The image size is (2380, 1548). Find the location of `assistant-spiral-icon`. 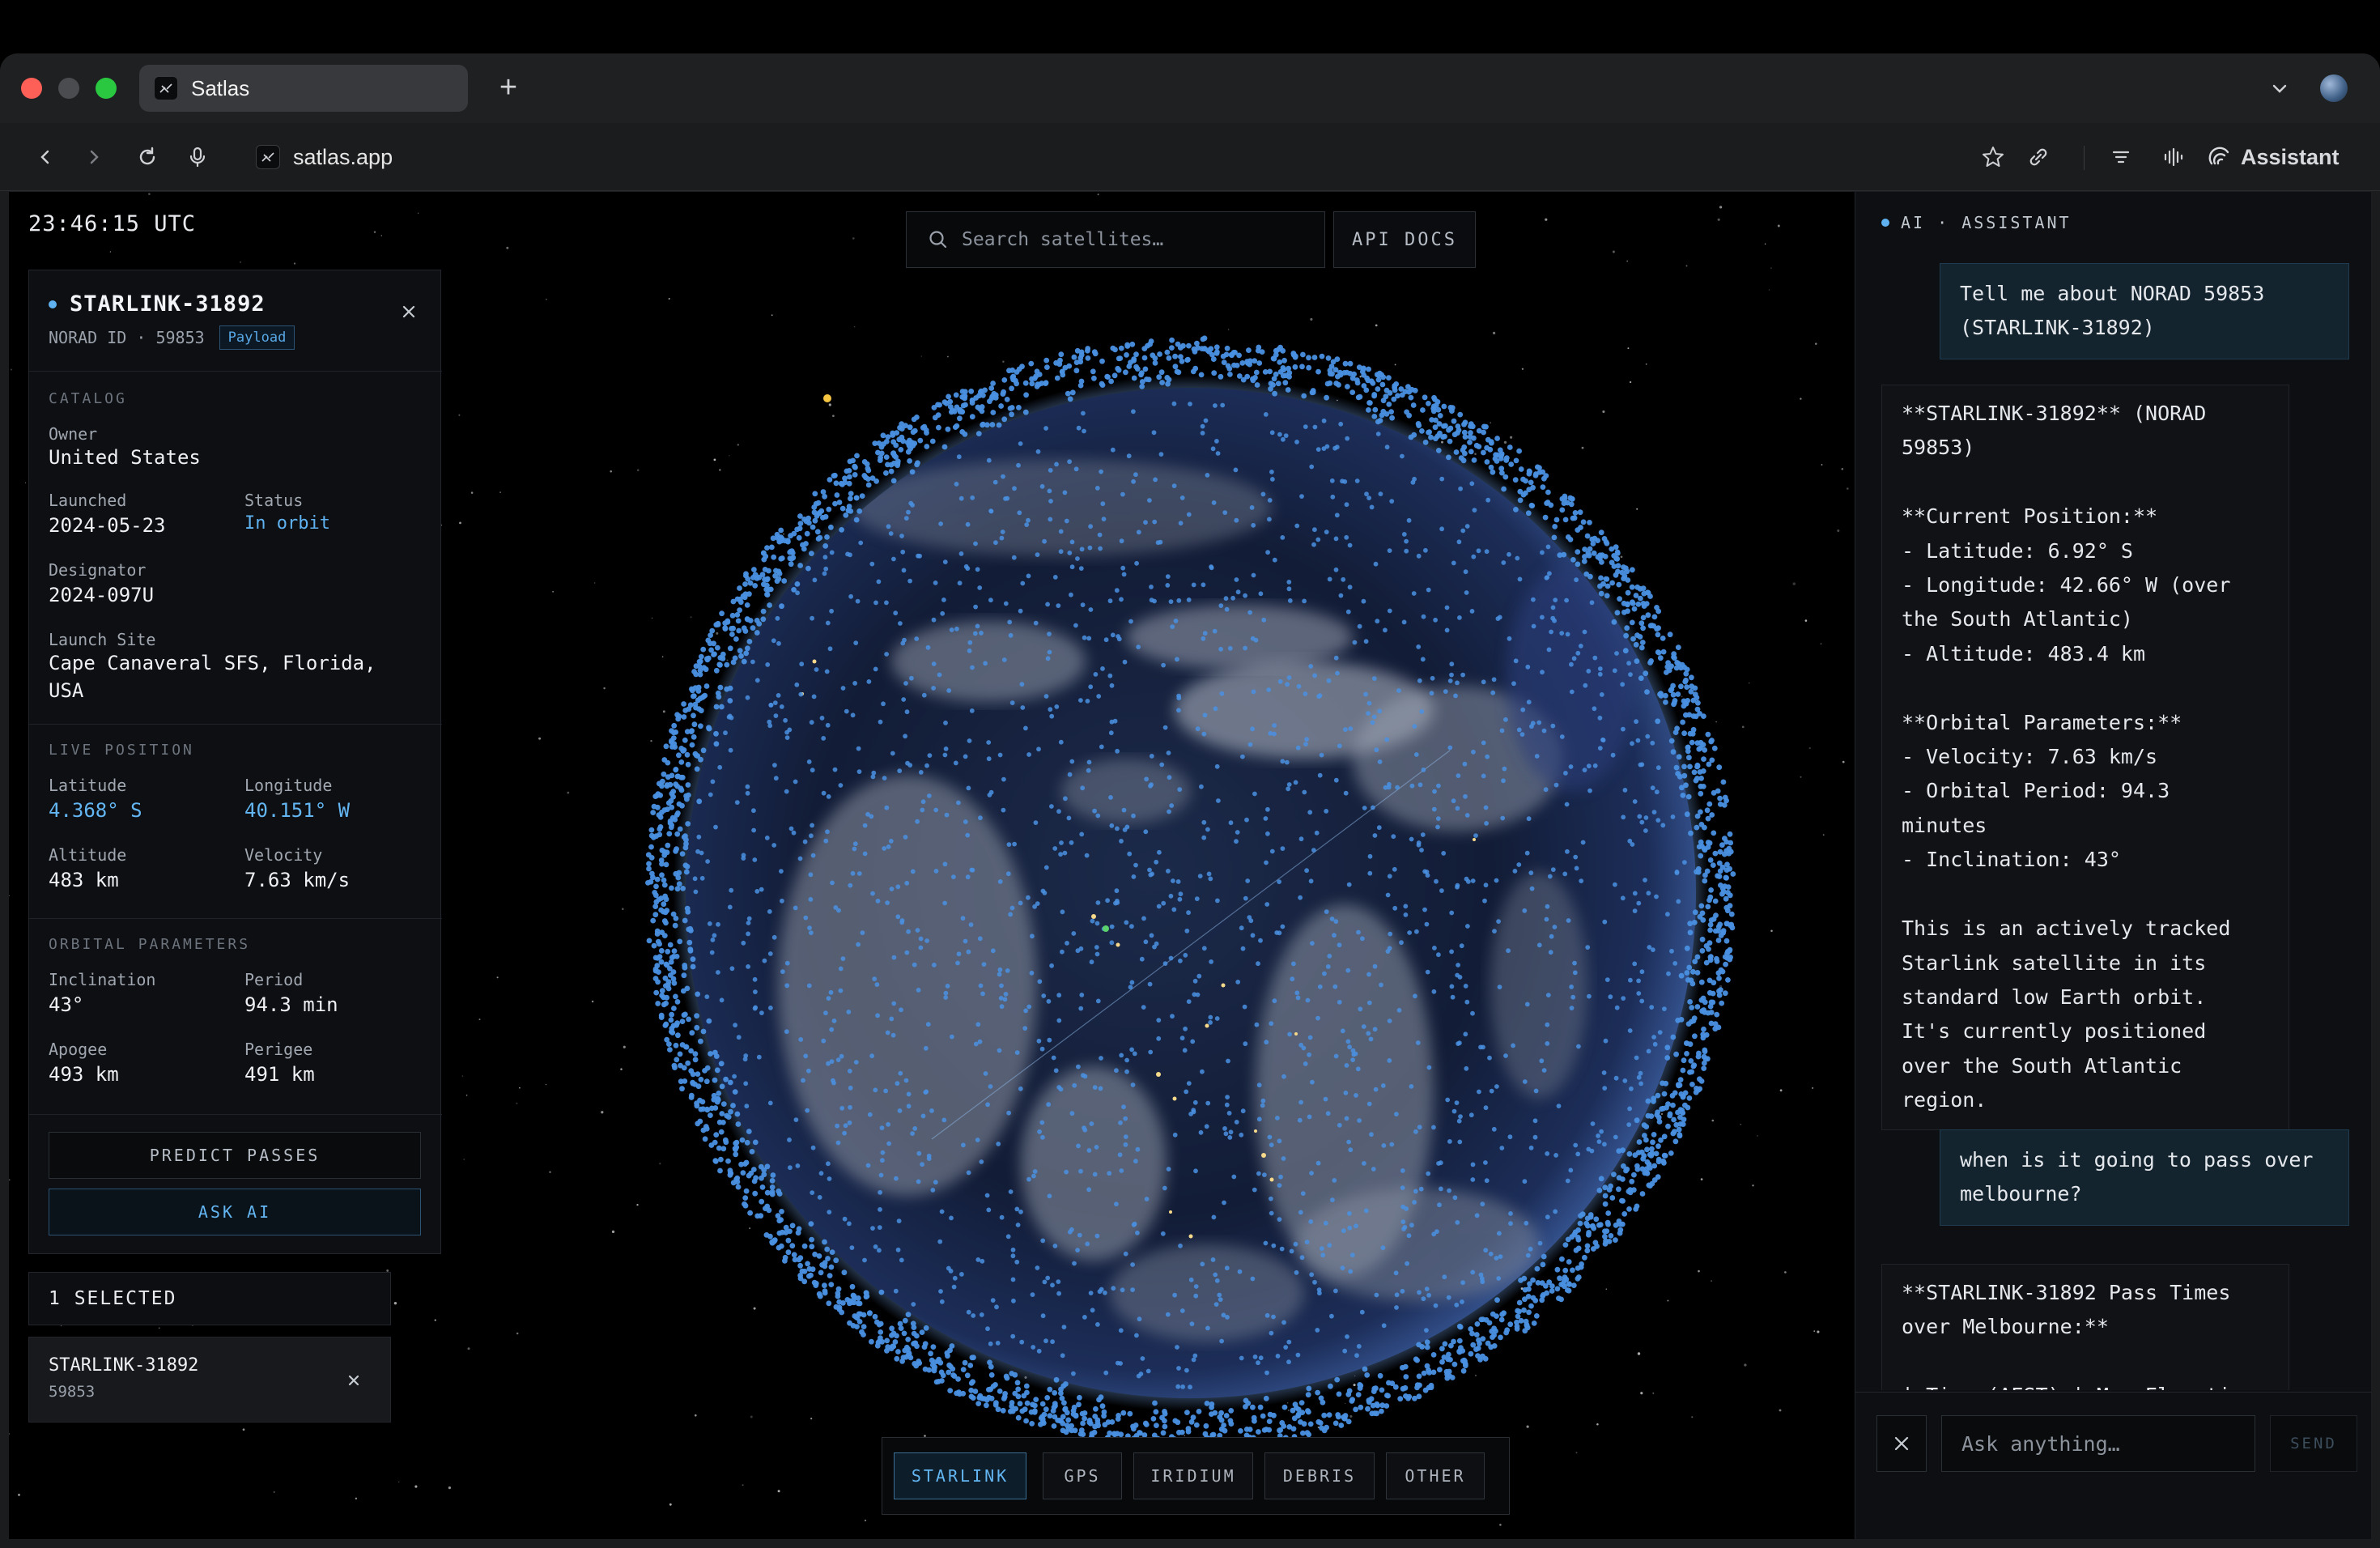

assistant-spiral-icon is located at coordinates (2218, 156).